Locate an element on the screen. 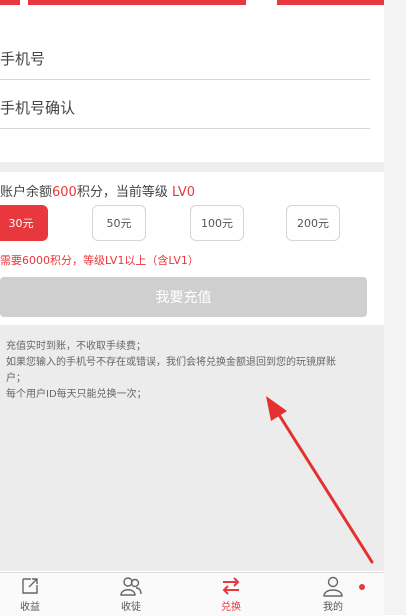 Image resolution: width=406 pixels, height=616 pixels. top-bar-accent-middle is located at coordinates (137, 2).